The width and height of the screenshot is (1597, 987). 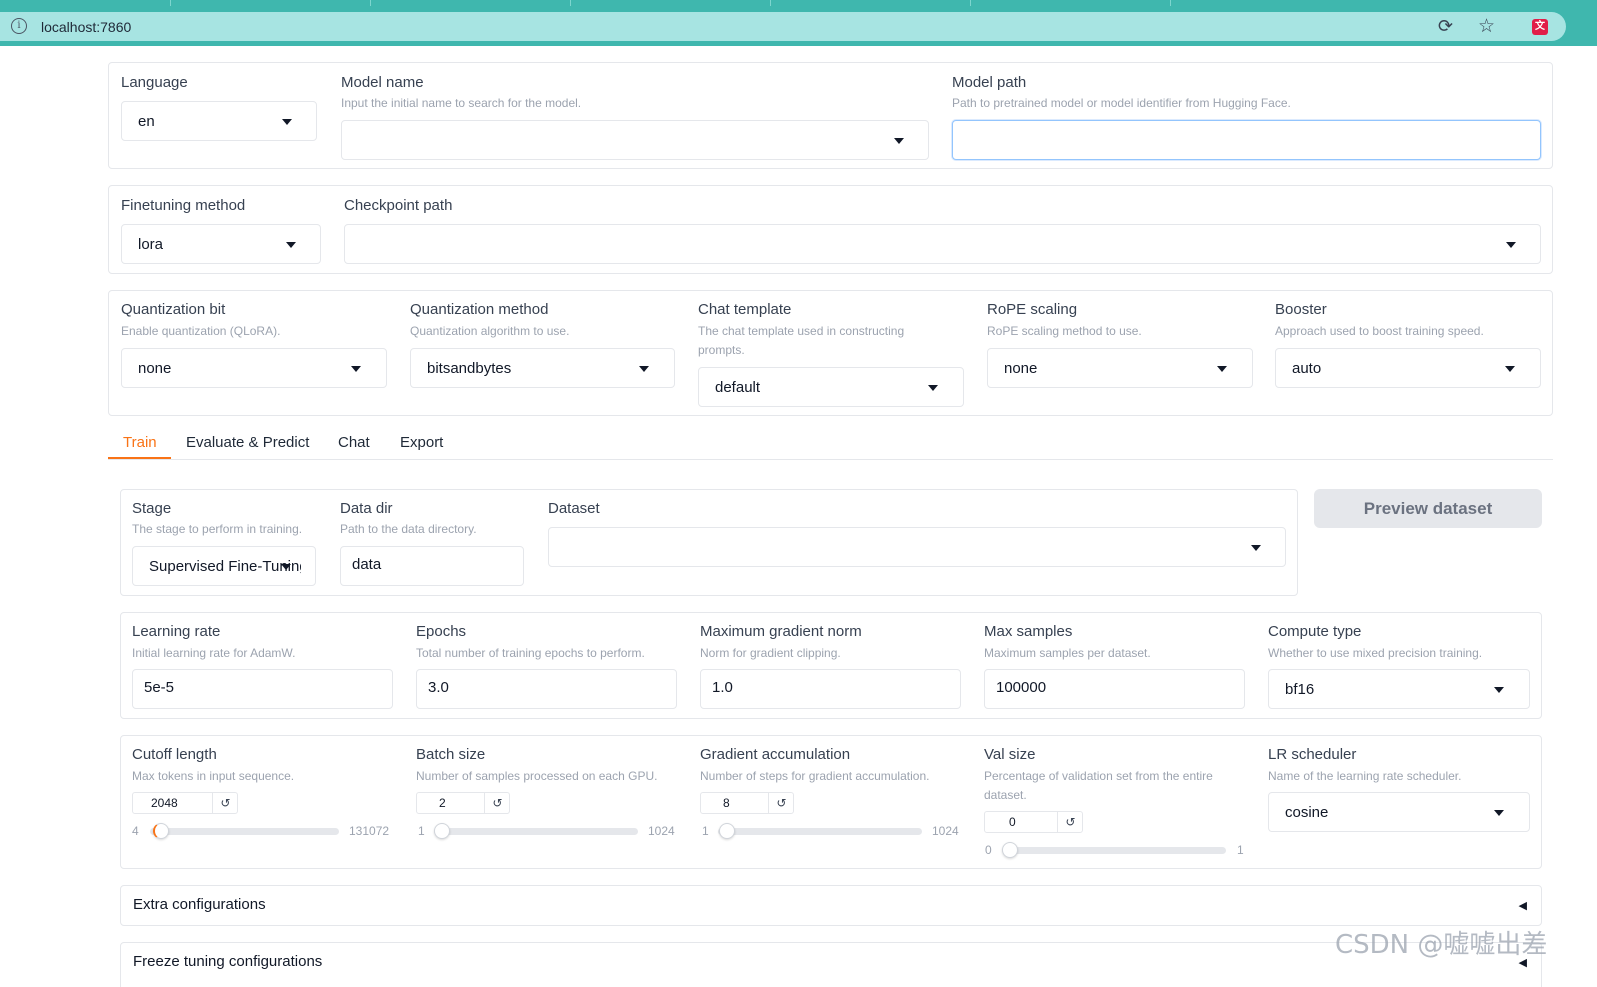 I want to click on extra-configurations-label: Extra configurations, so click(x=199, y=904).